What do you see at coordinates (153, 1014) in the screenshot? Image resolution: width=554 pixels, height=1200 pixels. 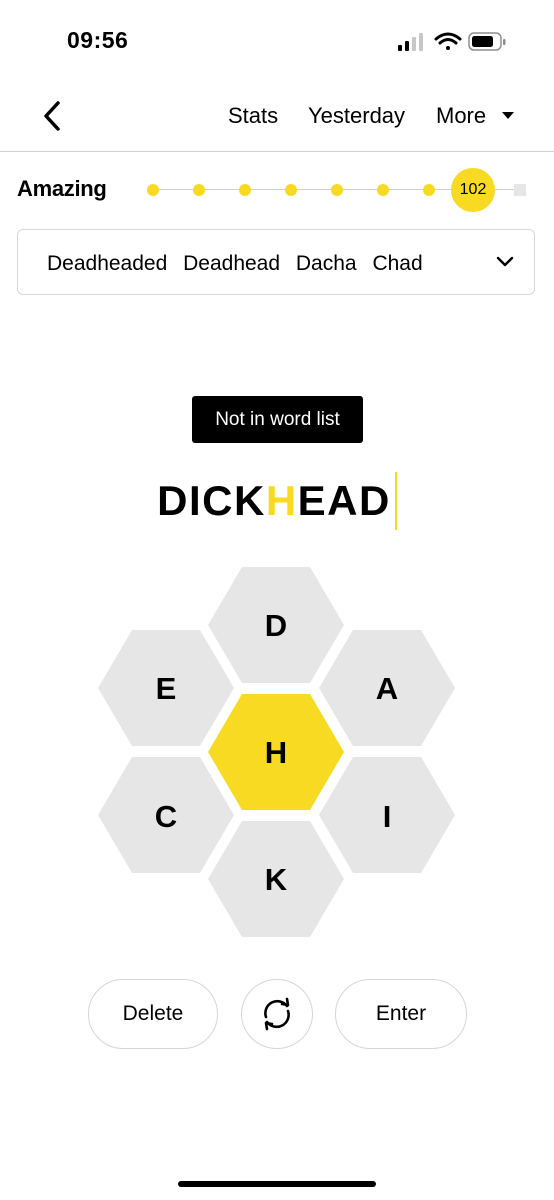 I see `delete-button: Delete` at bounding box center [153, 1014].